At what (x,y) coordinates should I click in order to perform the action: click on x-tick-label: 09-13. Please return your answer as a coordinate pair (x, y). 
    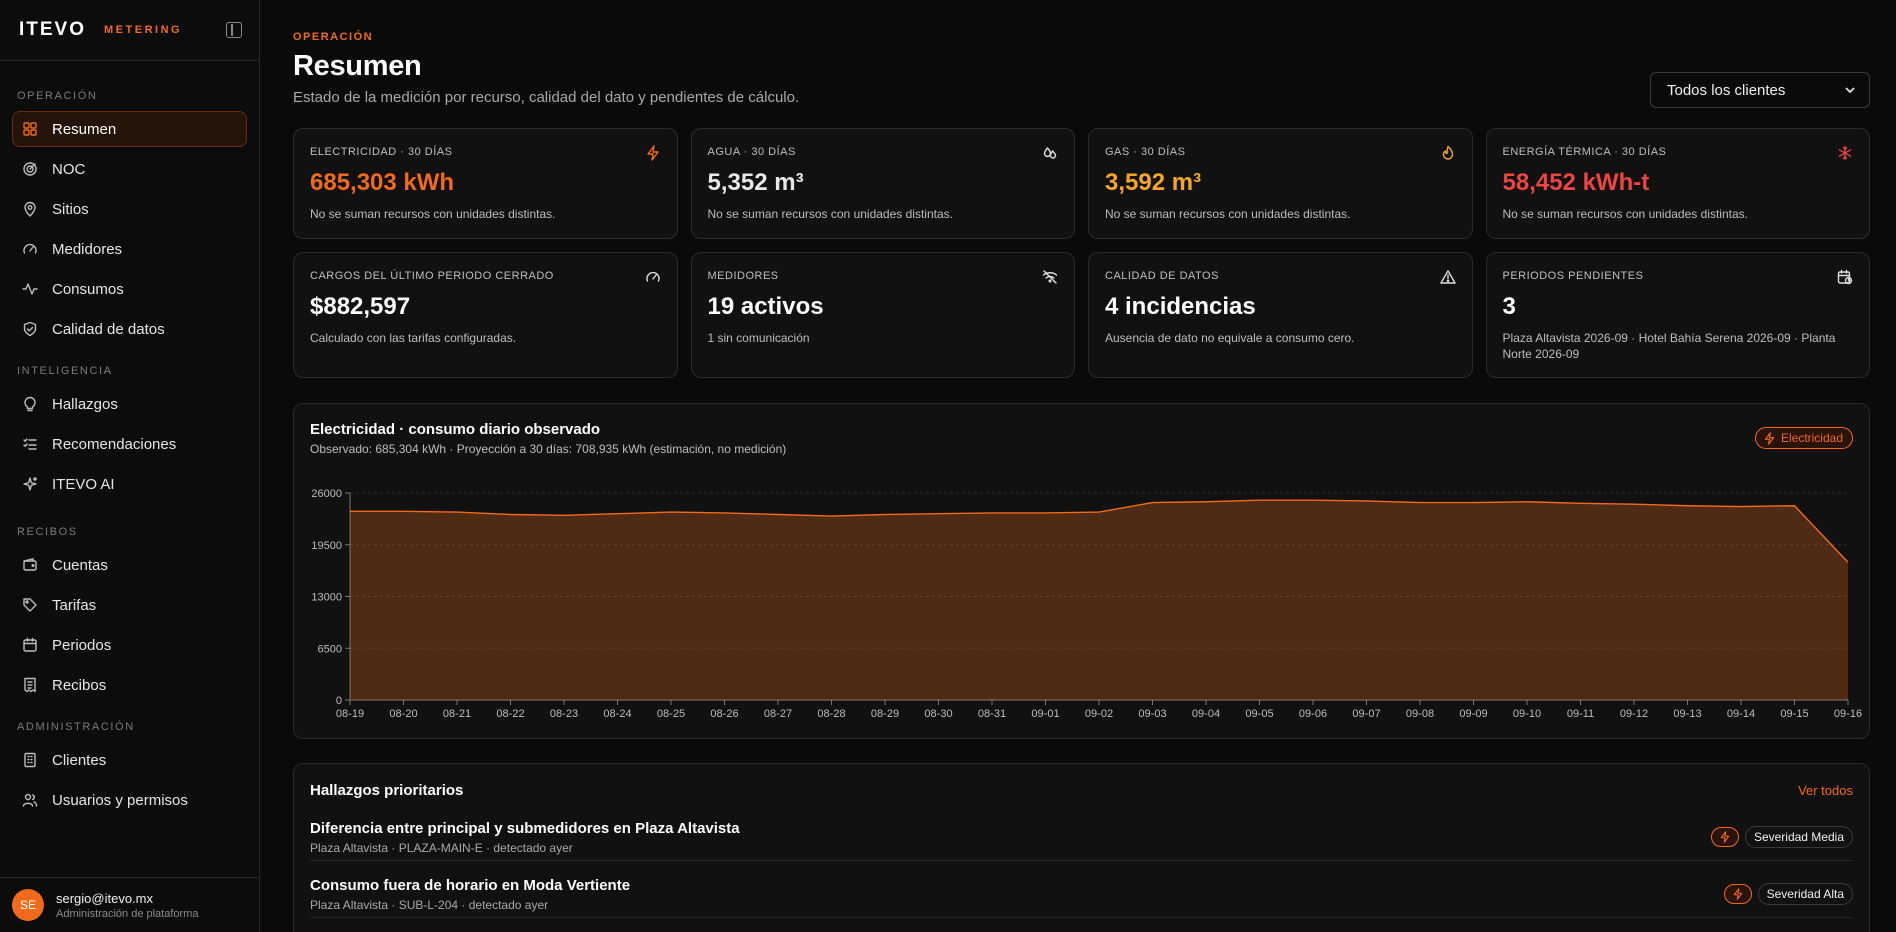
    Looking at the image, I should click on (1687, 714).